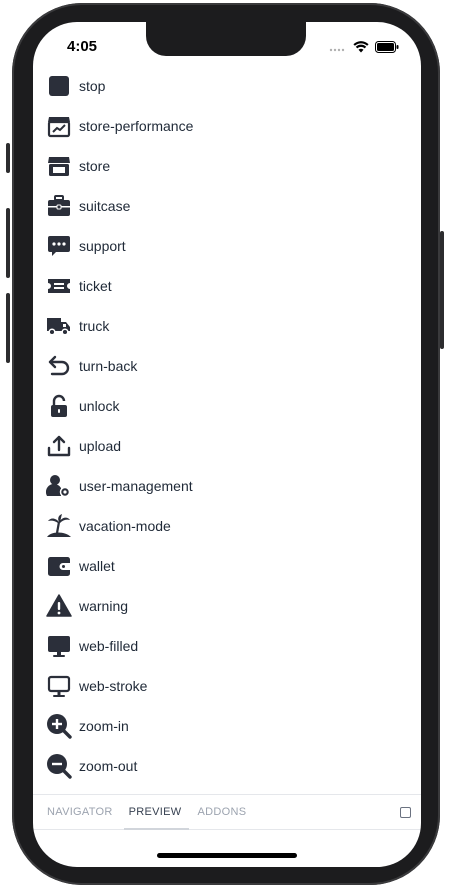 This screenshot has height=888, width=452. What do you see at coordinates (100, 446) in the screenshot?
I see `list-item-label: upload` at bounding box center [100, 446].